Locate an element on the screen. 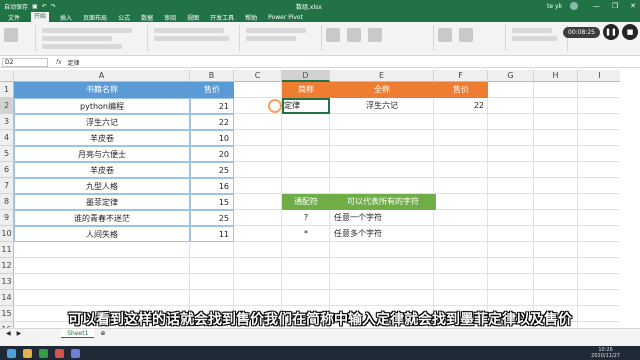 Image resolution: width=640 pixels, height=360 pixels. restore-icon: ❐ is located at coordinates (615, 6).